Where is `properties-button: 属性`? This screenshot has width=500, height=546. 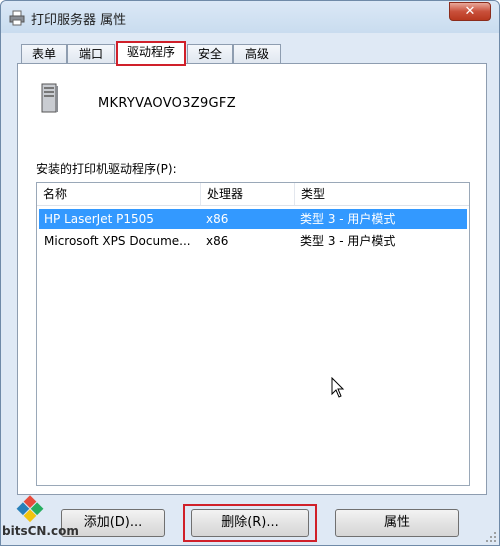
properties-button: 属性 is located at coordinates (397, 523).